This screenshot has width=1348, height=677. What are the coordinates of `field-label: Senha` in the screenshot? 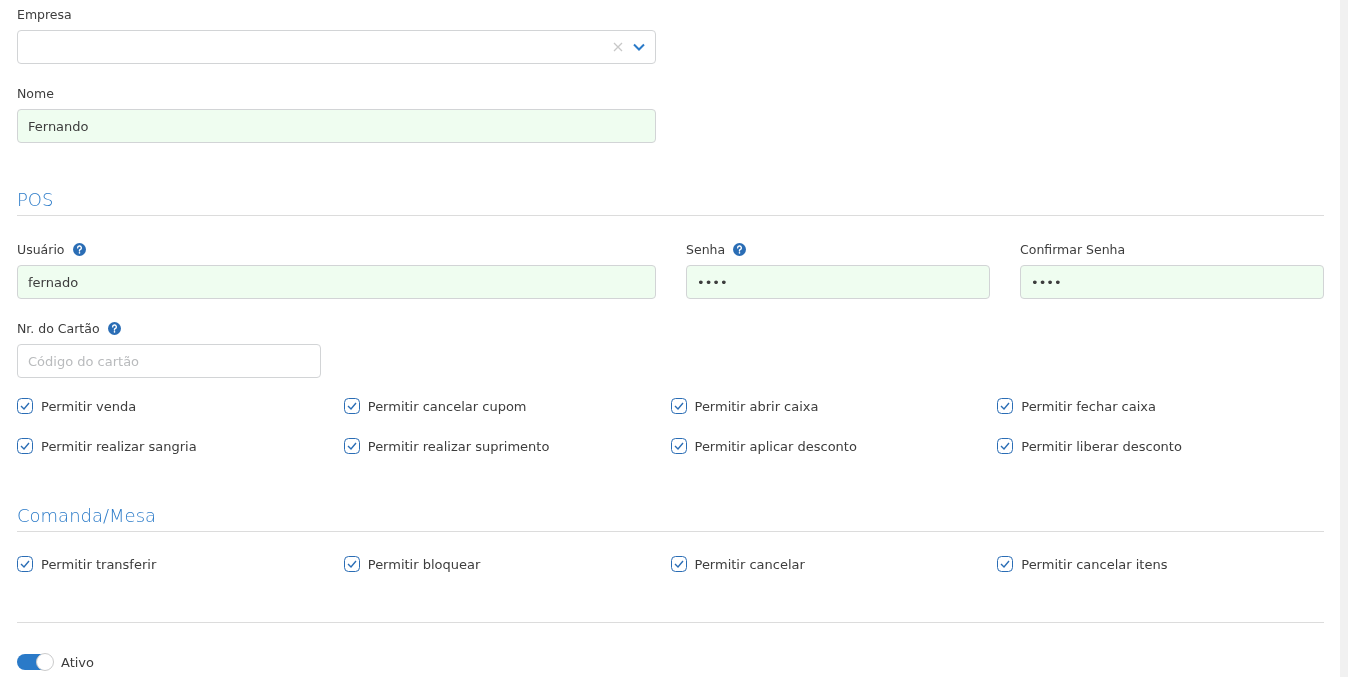 It's located at (706, 249).